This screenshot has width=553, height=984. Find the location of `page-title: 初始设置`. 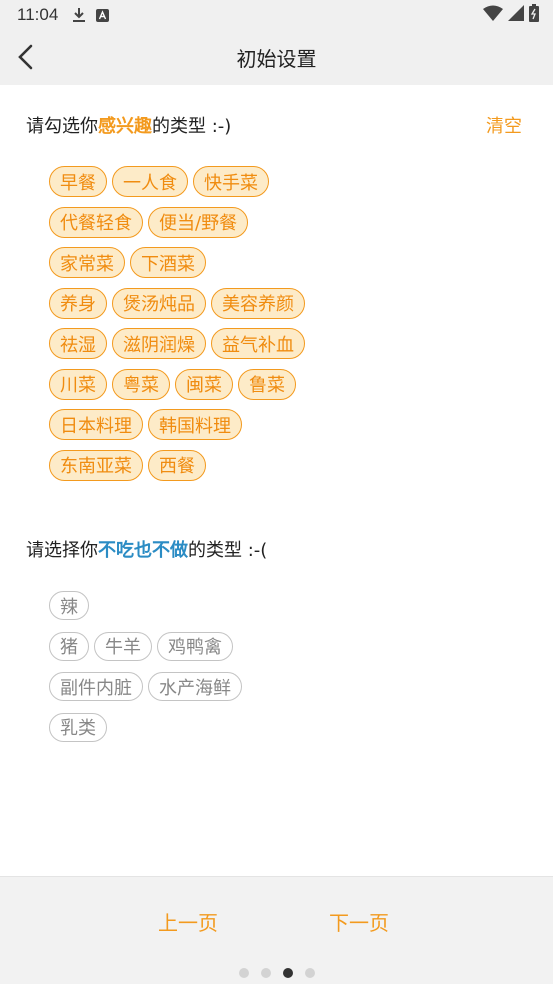

page-title: 初始设置 is located at coordinates (276, 59).